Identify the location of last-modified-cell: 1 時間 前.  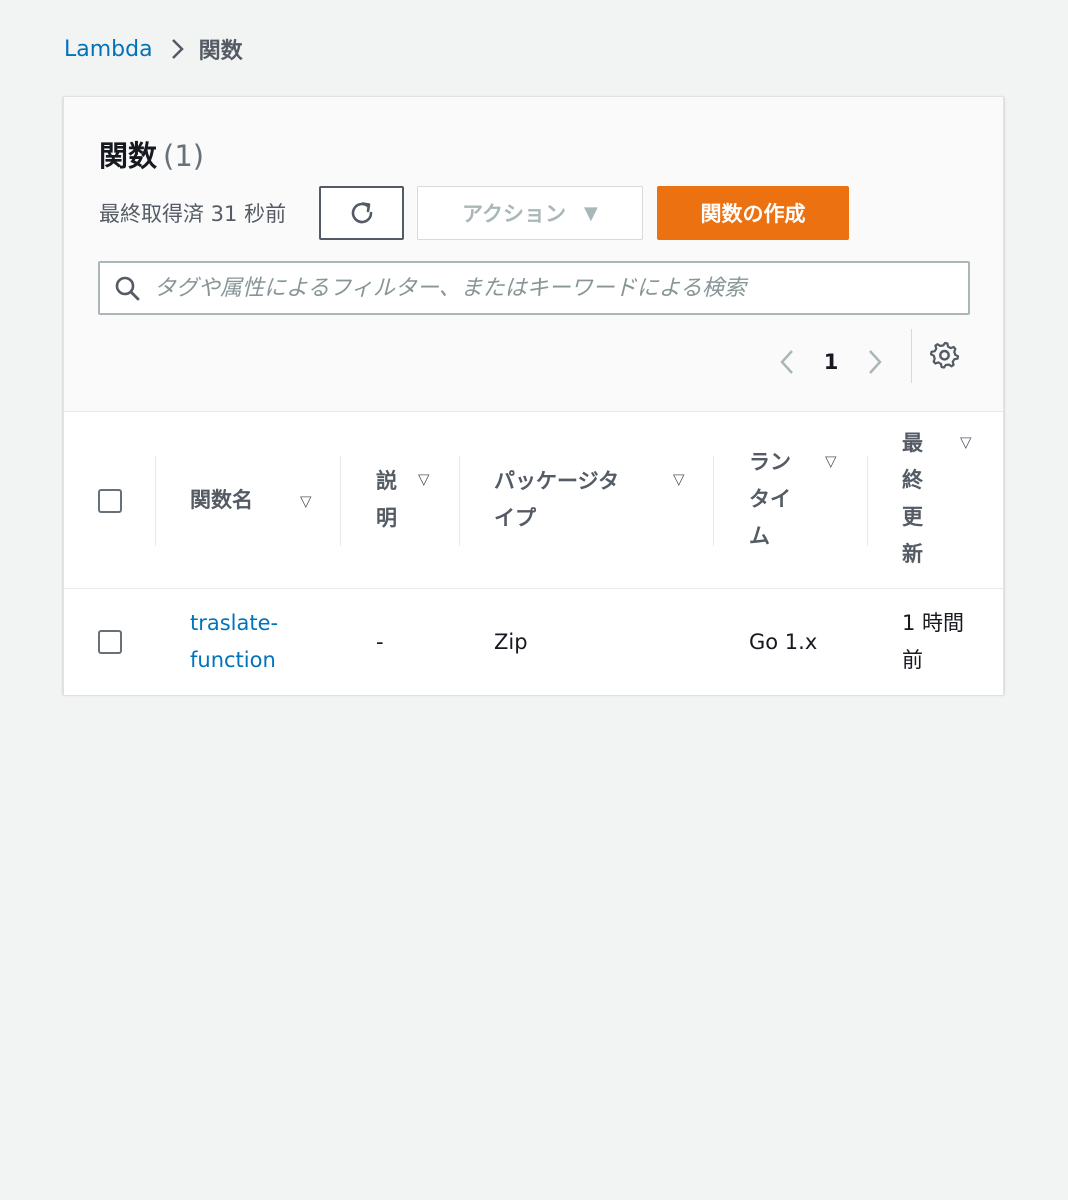
(933, 642).